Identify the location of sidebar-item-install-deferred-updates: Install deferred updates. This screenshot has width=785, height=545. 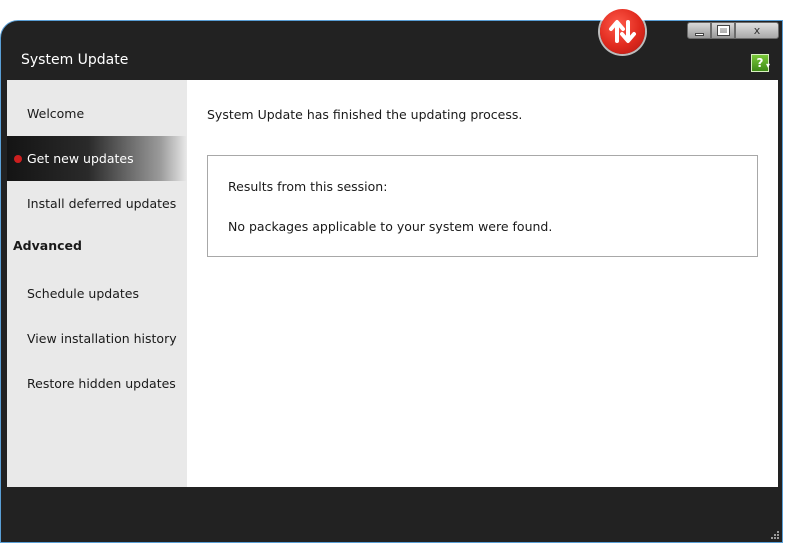
(97, 203).